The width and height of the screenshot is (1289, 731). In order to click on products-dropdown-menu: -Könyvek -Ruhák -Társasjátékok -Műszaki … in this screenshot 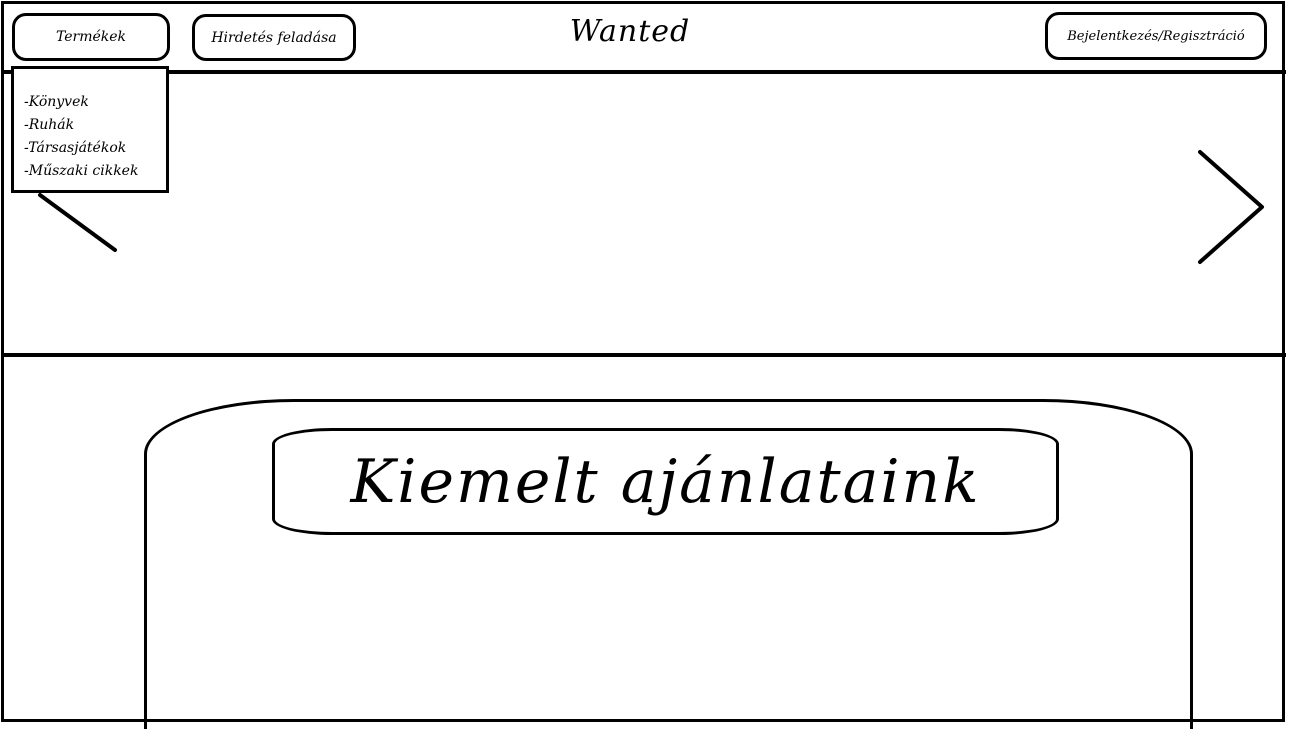, I will do `click(90, 129)`.